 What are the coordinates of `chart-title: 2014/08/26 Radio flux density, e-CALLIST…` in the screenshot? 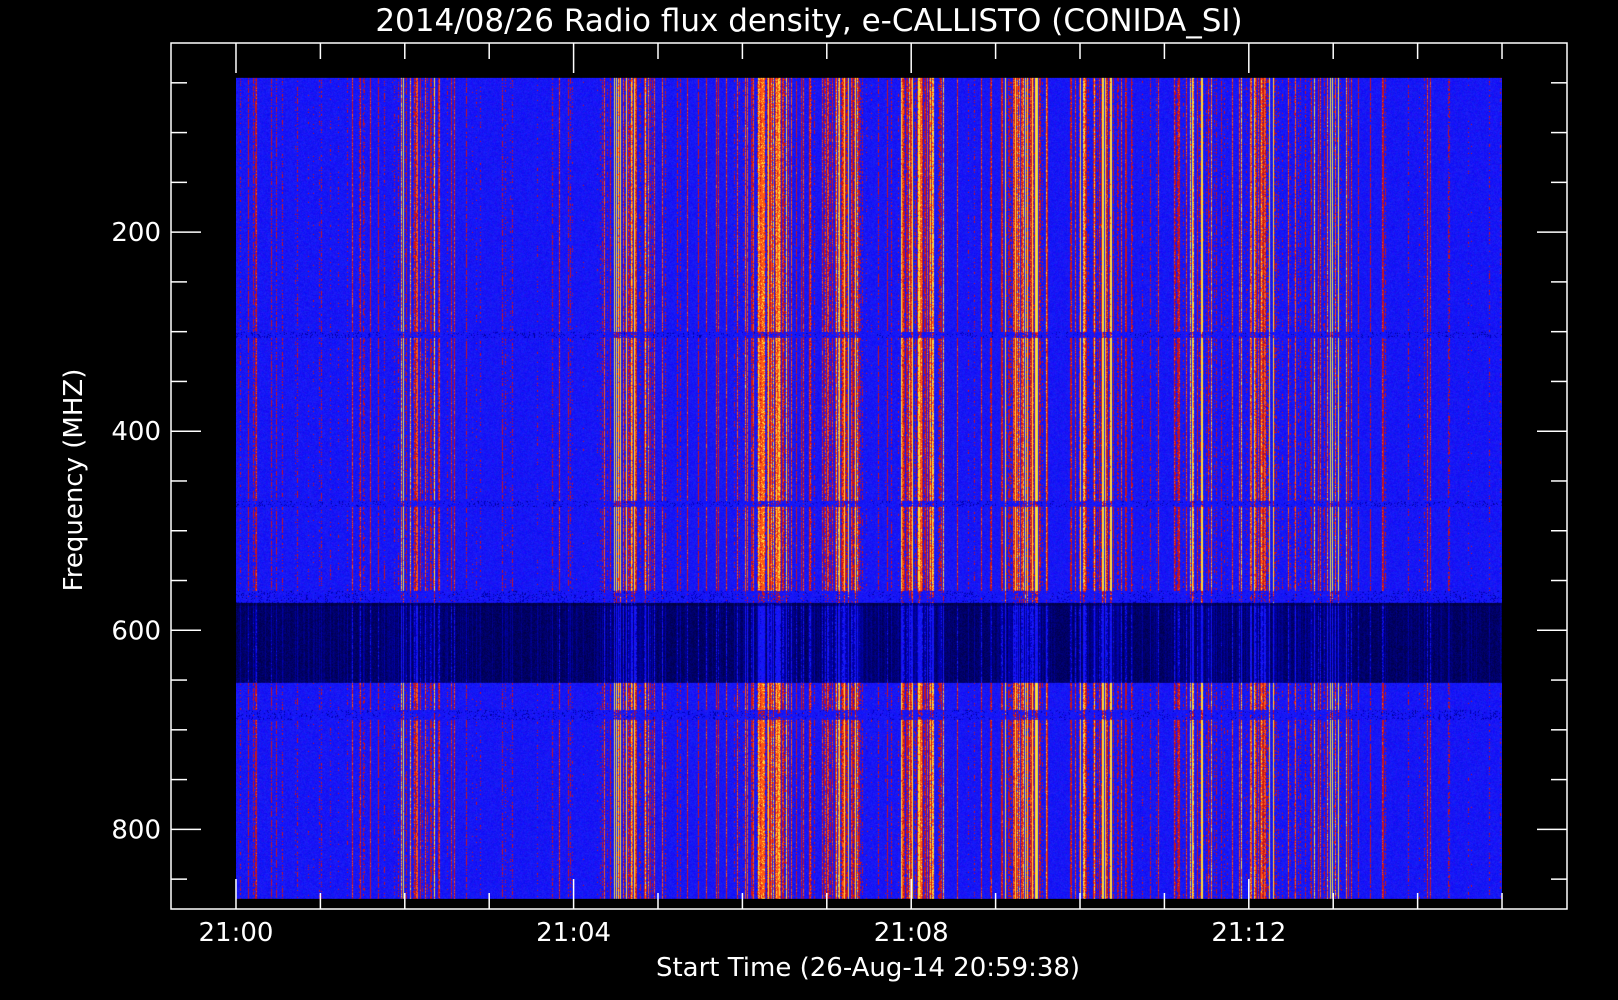 It's located at (808, 21).